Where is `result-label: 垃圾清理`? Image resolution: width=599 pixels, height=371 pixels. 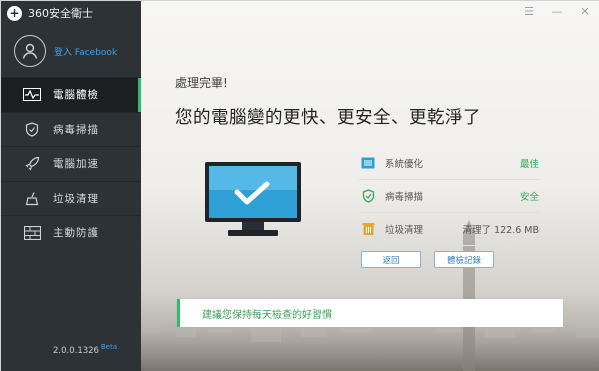 result-label: 垃圾清理 is located at coordinates (404, 230).